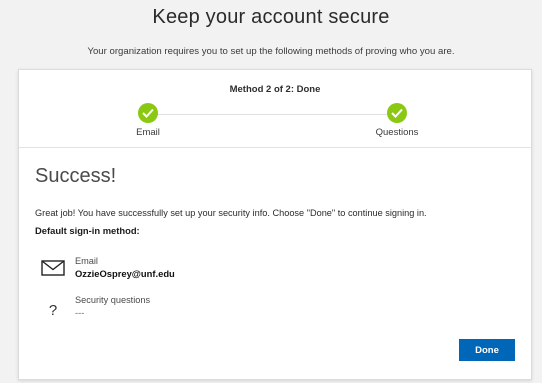 This screenshot has height=383, width=542. What do you see at coordinates (397, 132) in the screenshot?
I see `step-label-questions: Questions` at bounding box center [397, 132].